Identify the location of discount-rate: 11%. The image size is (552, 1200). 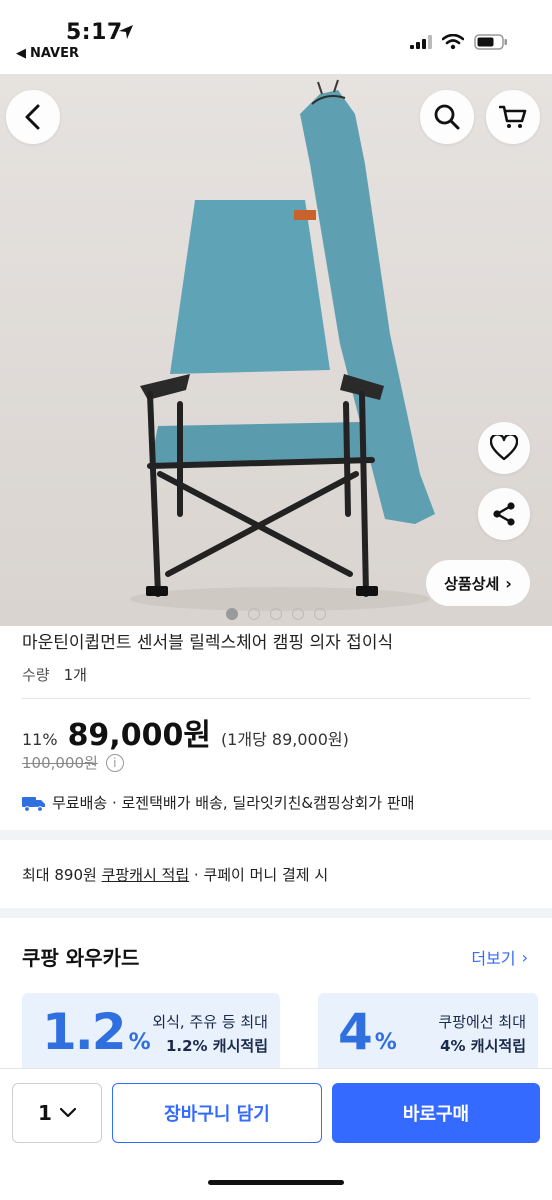
(40, 739).